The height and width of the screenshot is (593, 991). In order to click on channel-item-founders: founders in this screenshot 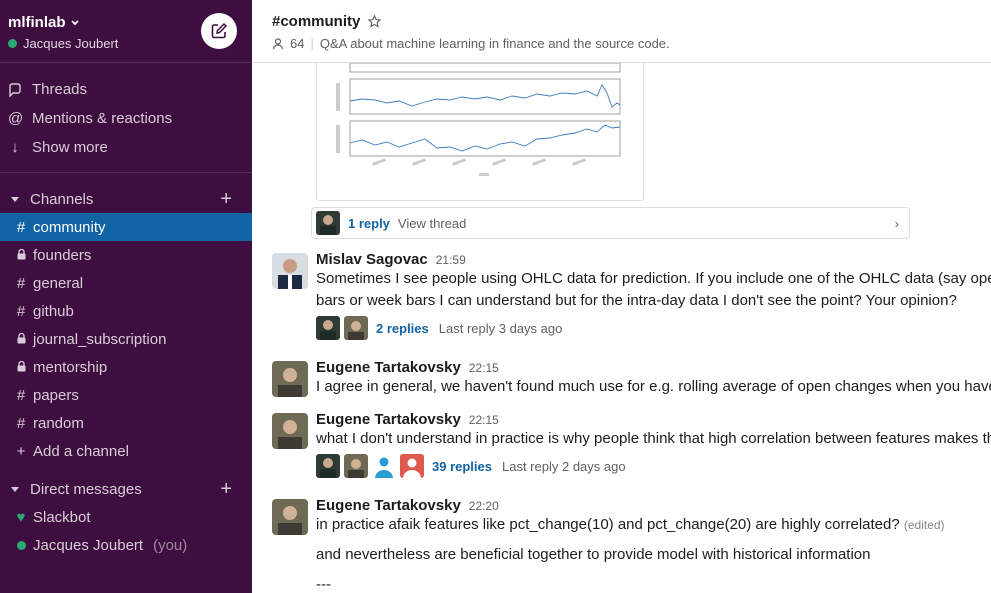, I will do `click(126, 255)`.